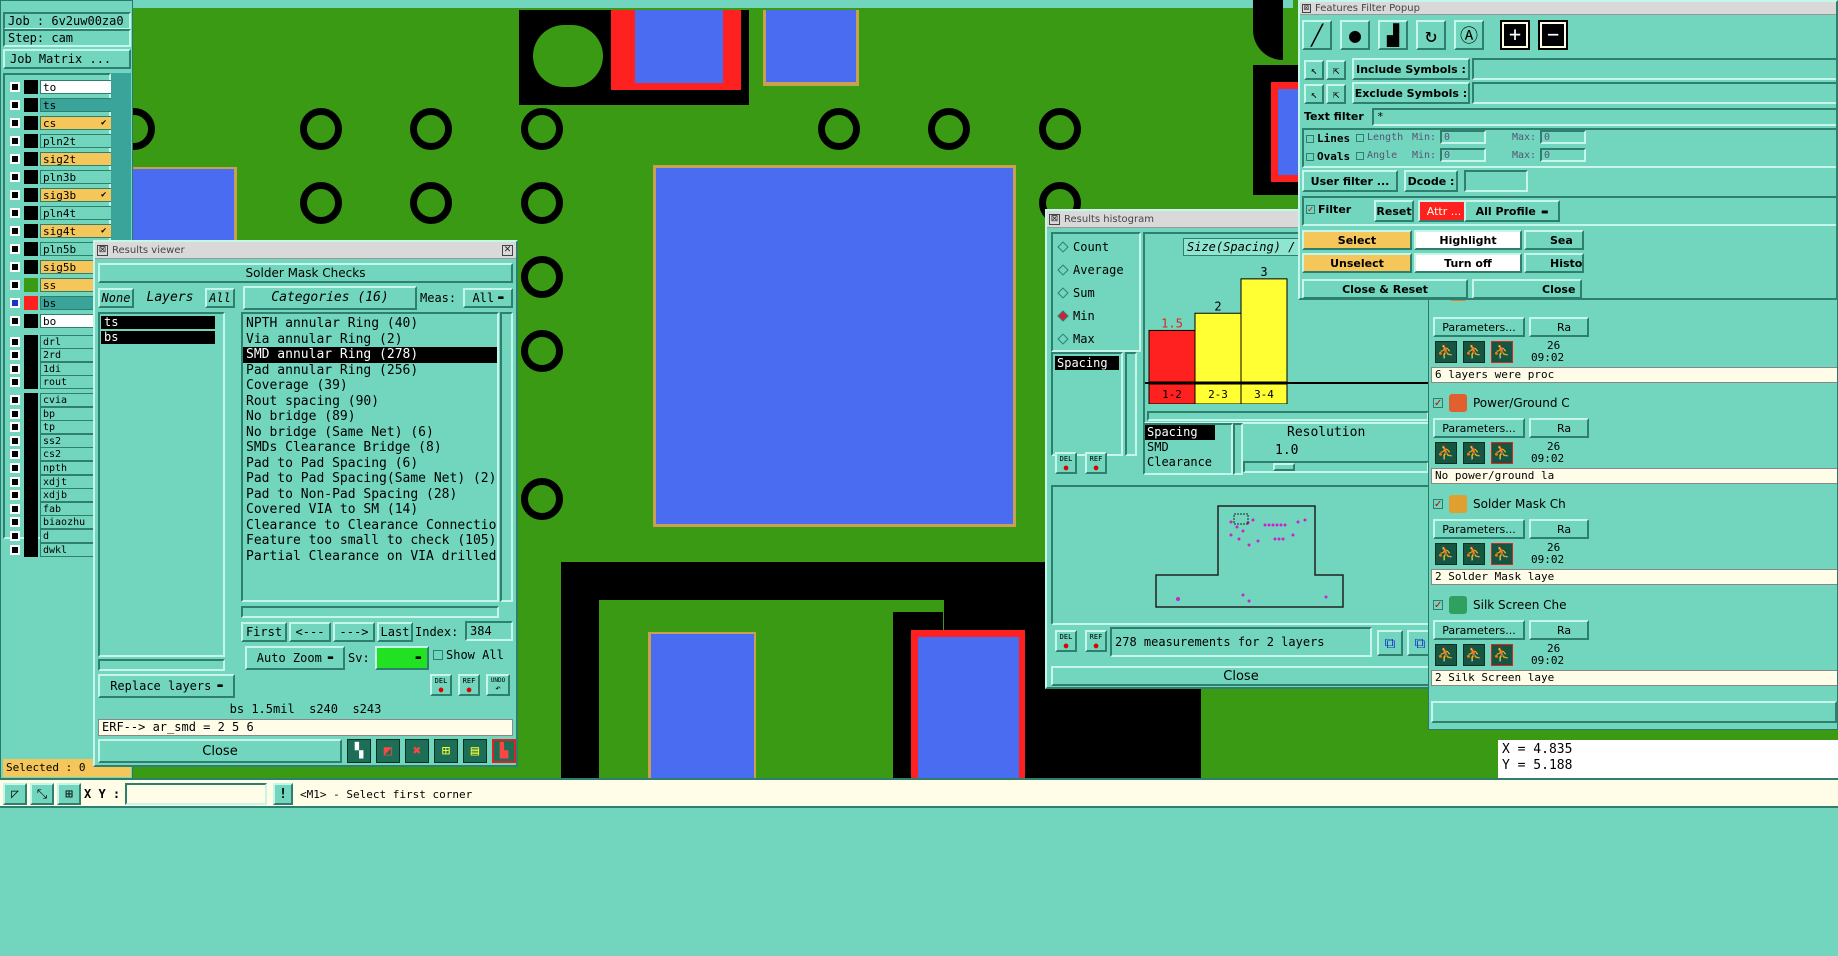 The height and width of the screenshot is (956, 1838). Describe the element at coordinates (1054, 219) in the screenshot. I see `window-menu-icon: ⊠` at that location.